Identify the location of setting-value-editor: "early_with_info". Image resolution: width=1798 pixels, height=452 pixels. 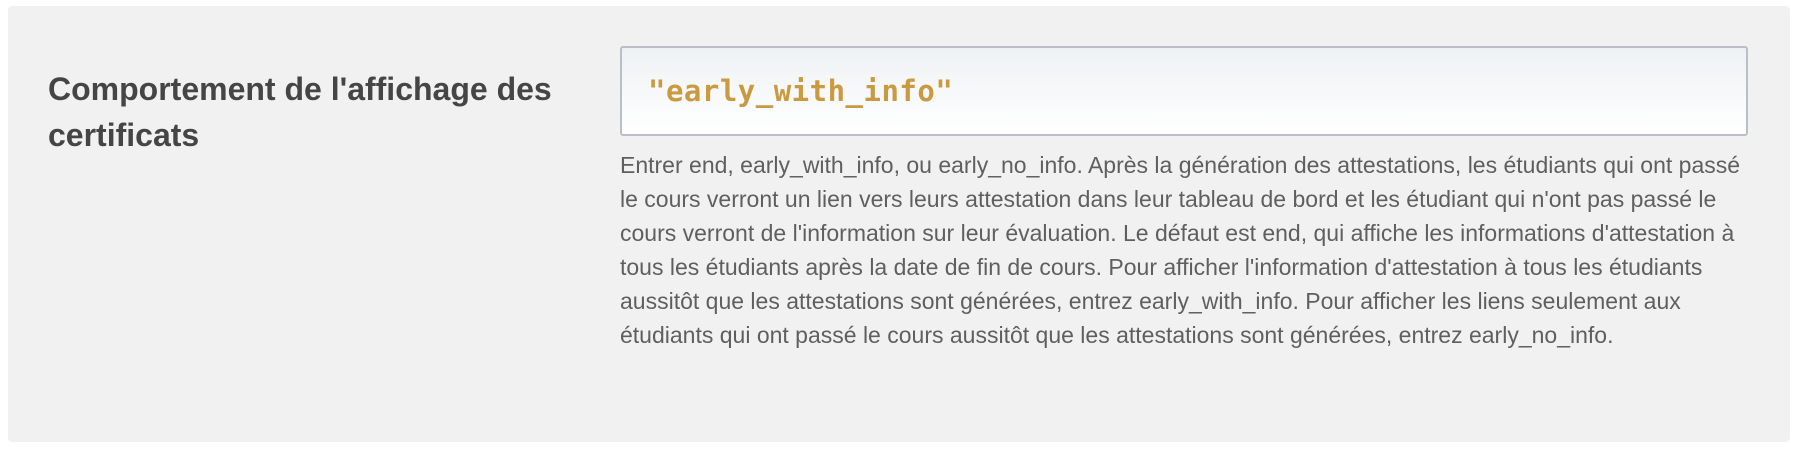
(1184, 91).